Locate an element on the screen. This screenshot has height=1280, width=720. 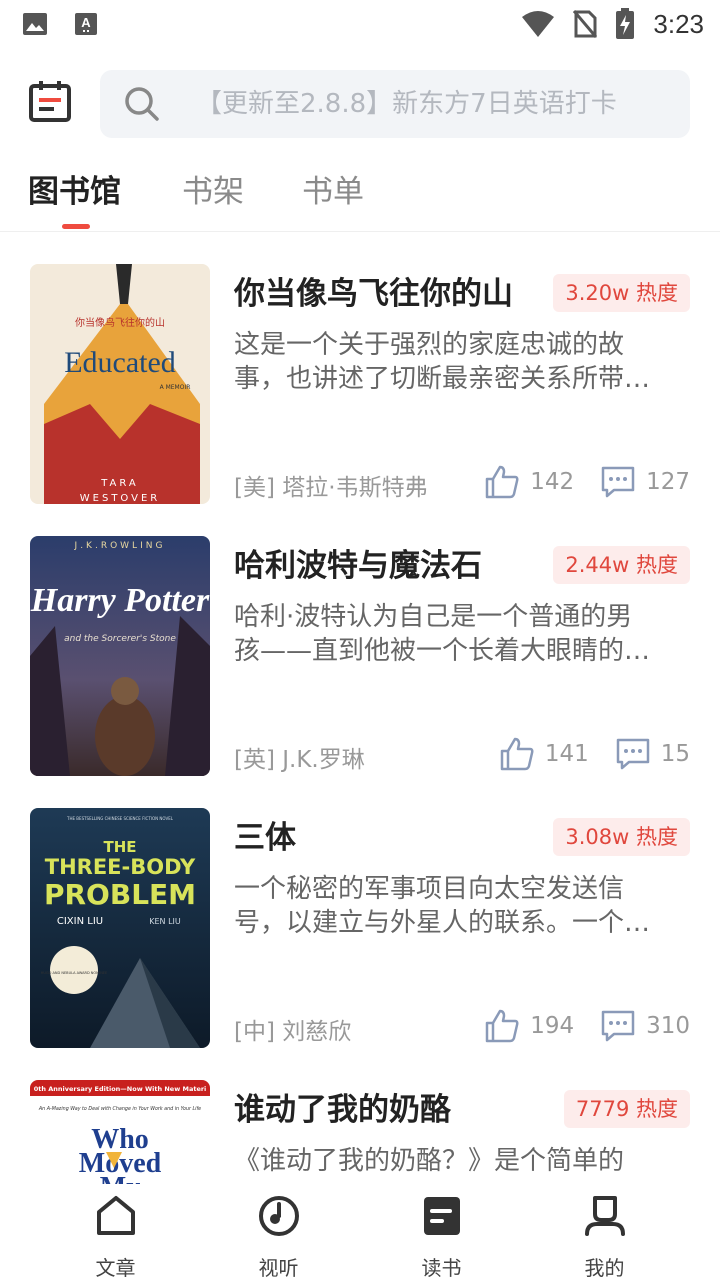
description-line: 这是一个关于强烈的家庭忠诚的故 is located at coordinates (429, 345).